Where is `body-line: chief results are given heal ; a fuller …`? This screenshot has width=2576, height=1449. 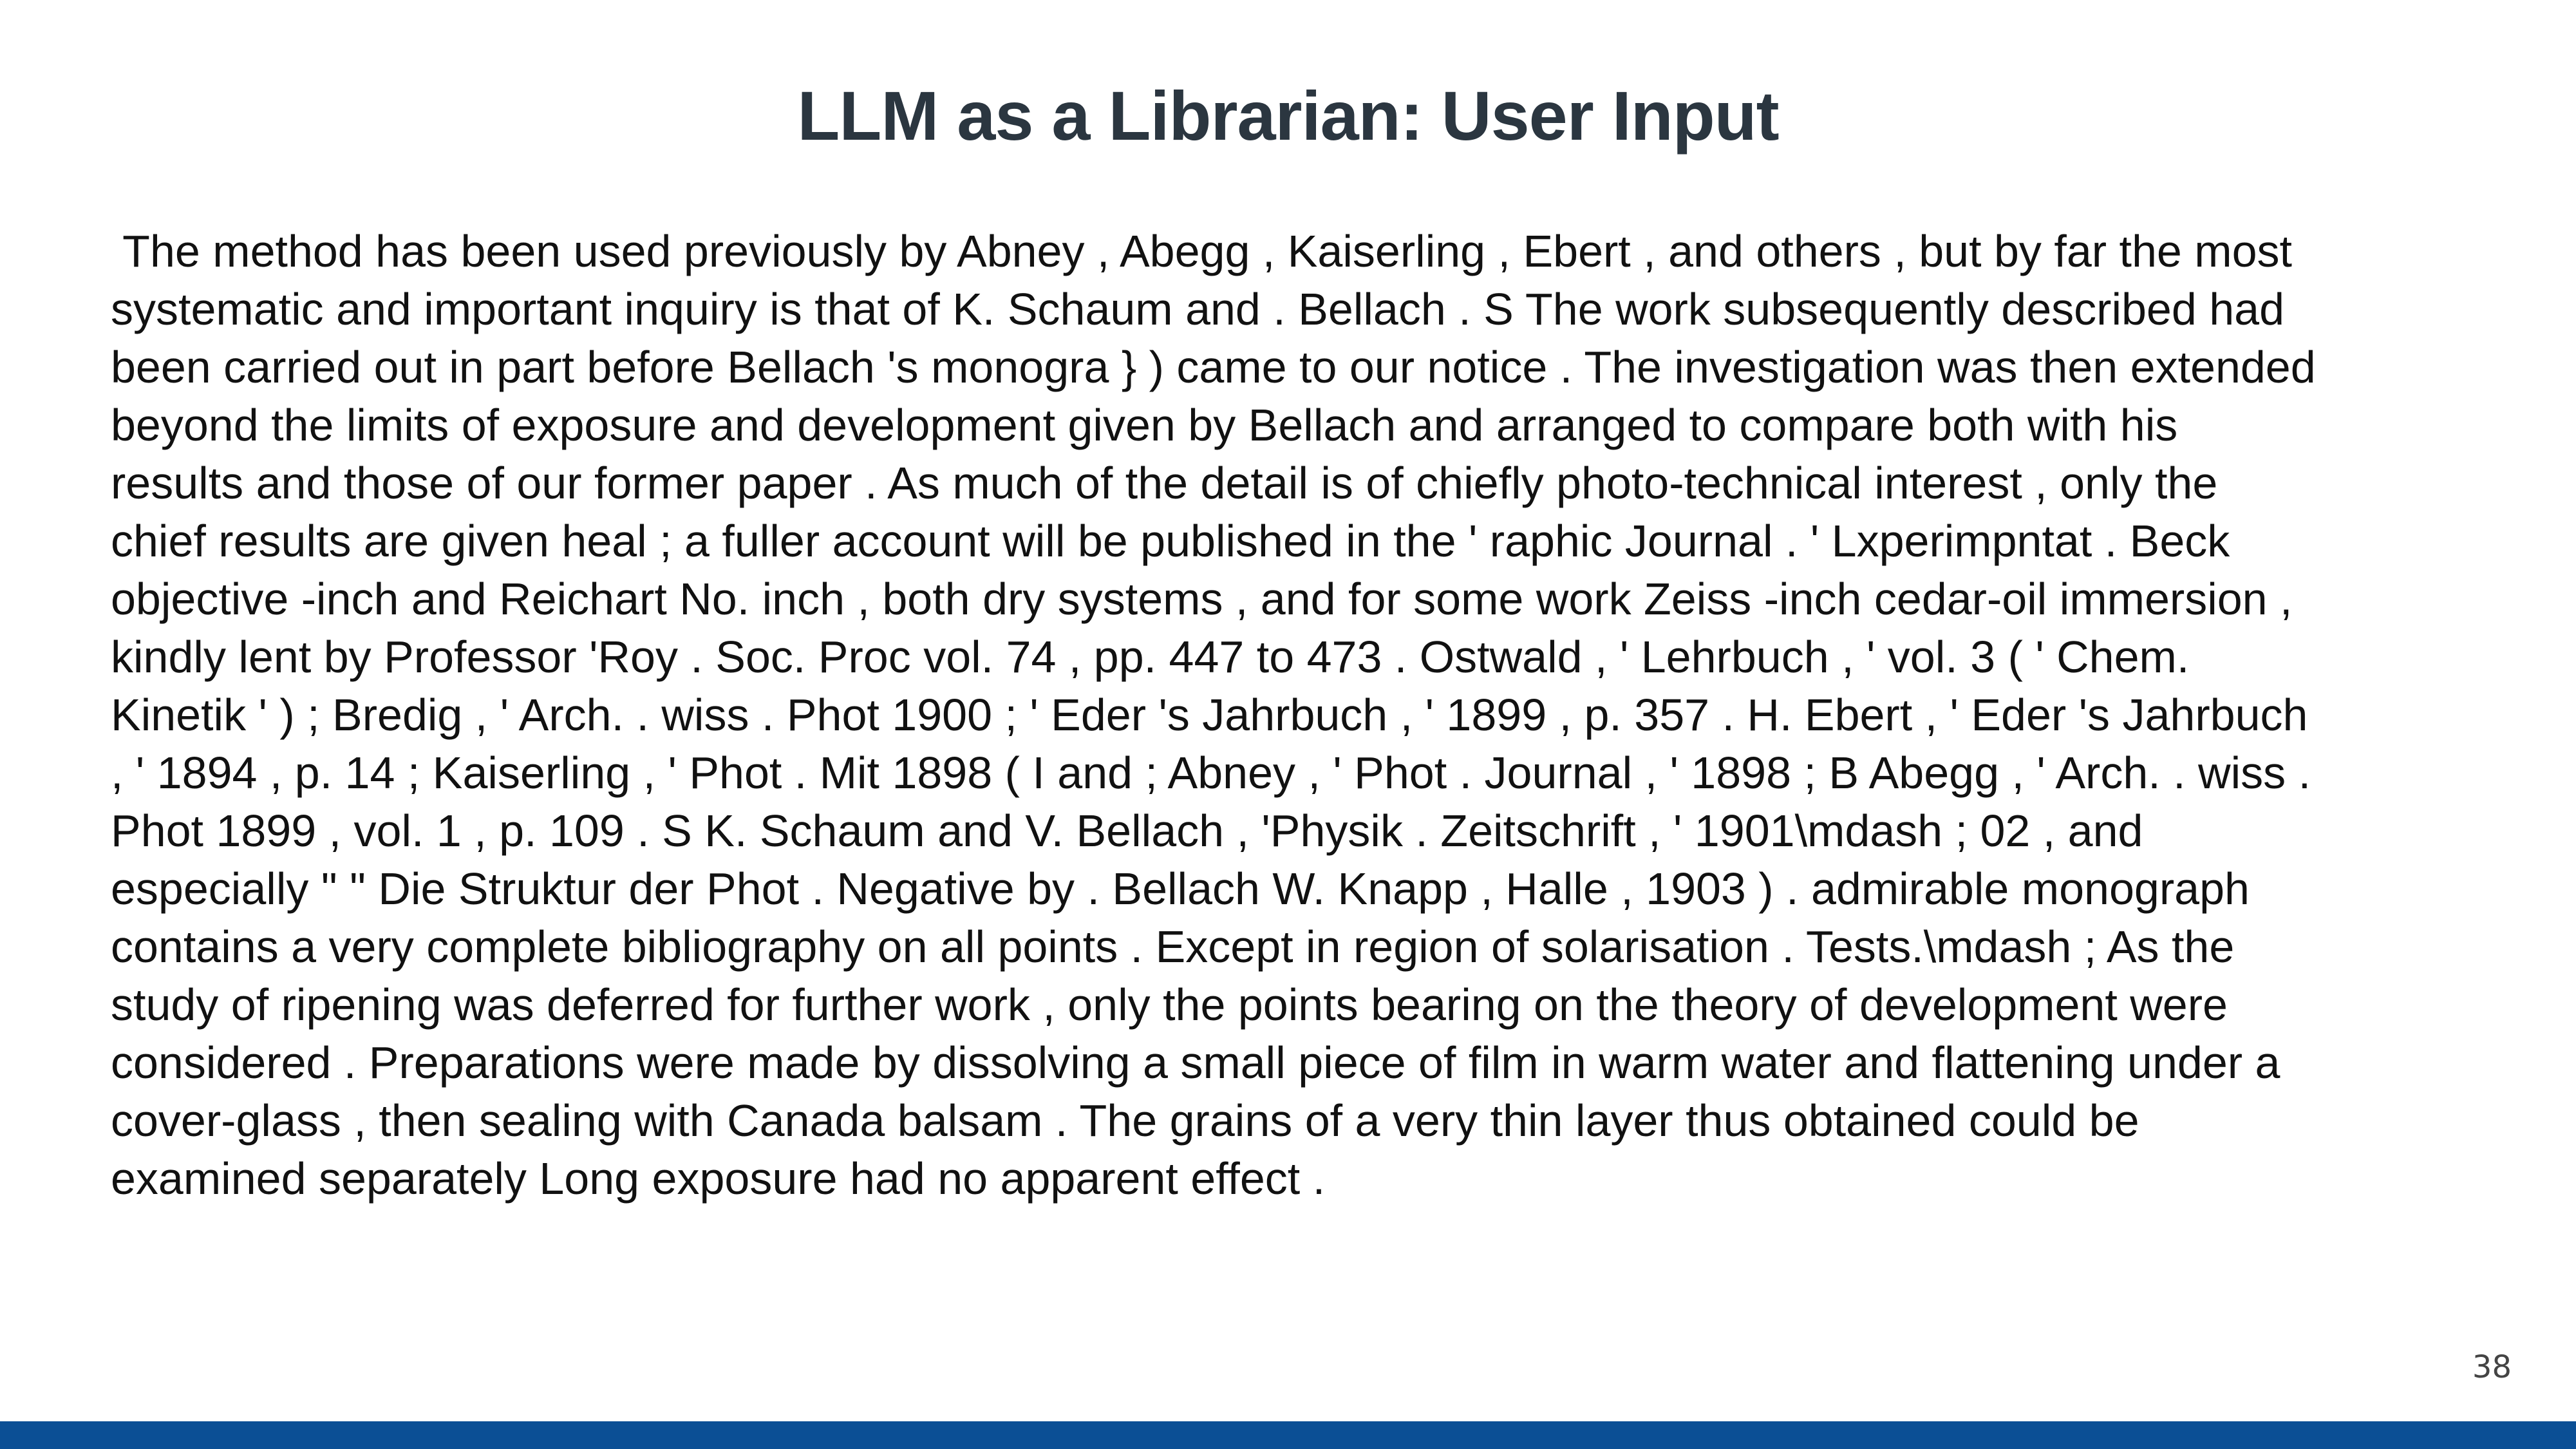
body-line: chief results are given heal ; a fuller … is located at coordinates (1170, 541).